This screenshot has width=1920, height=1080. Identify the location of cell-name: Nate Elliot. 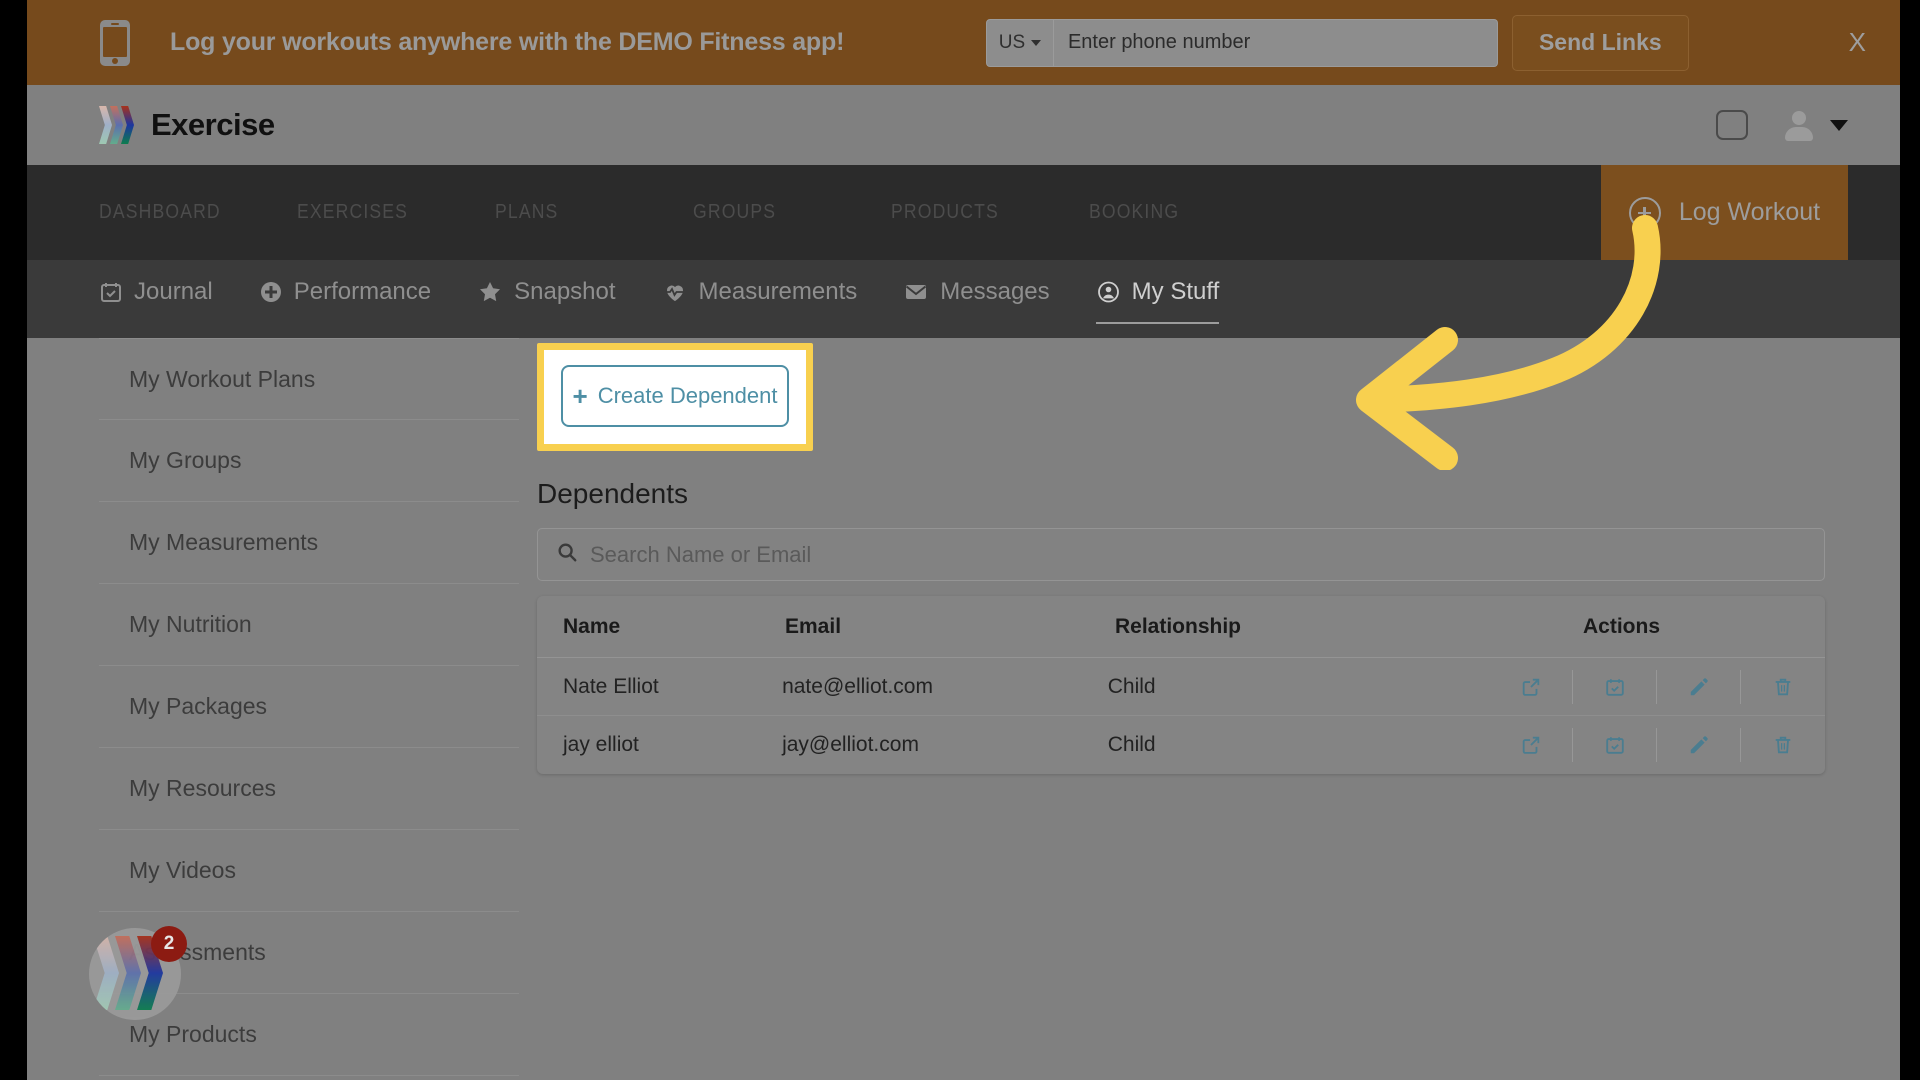
(611, 686).